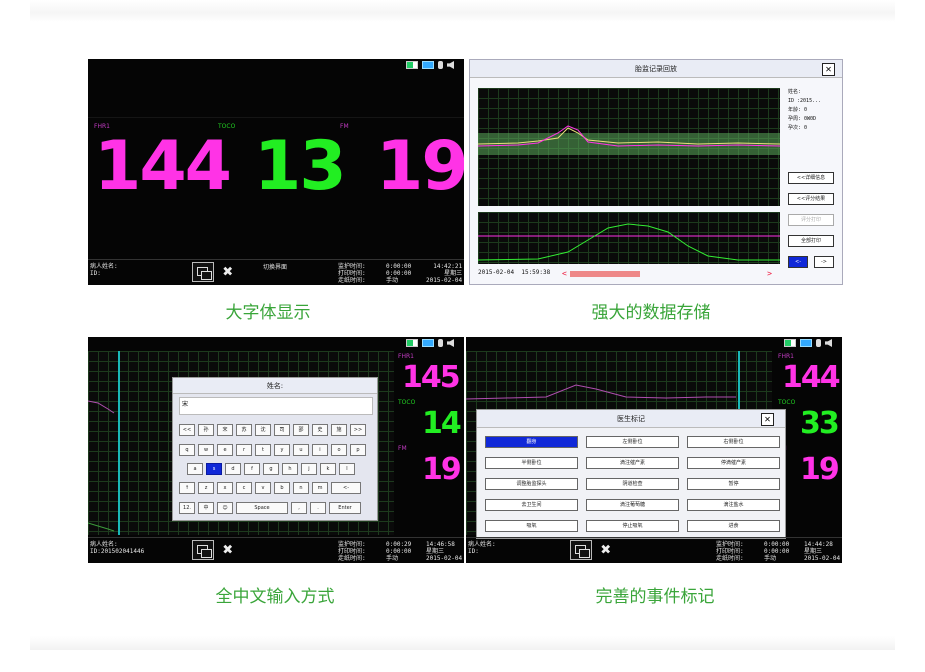 Image resolution: width=925 pixels, height=672 pixels. I want to click on event-button-6: 调整胎监探头, so click(531, 484).